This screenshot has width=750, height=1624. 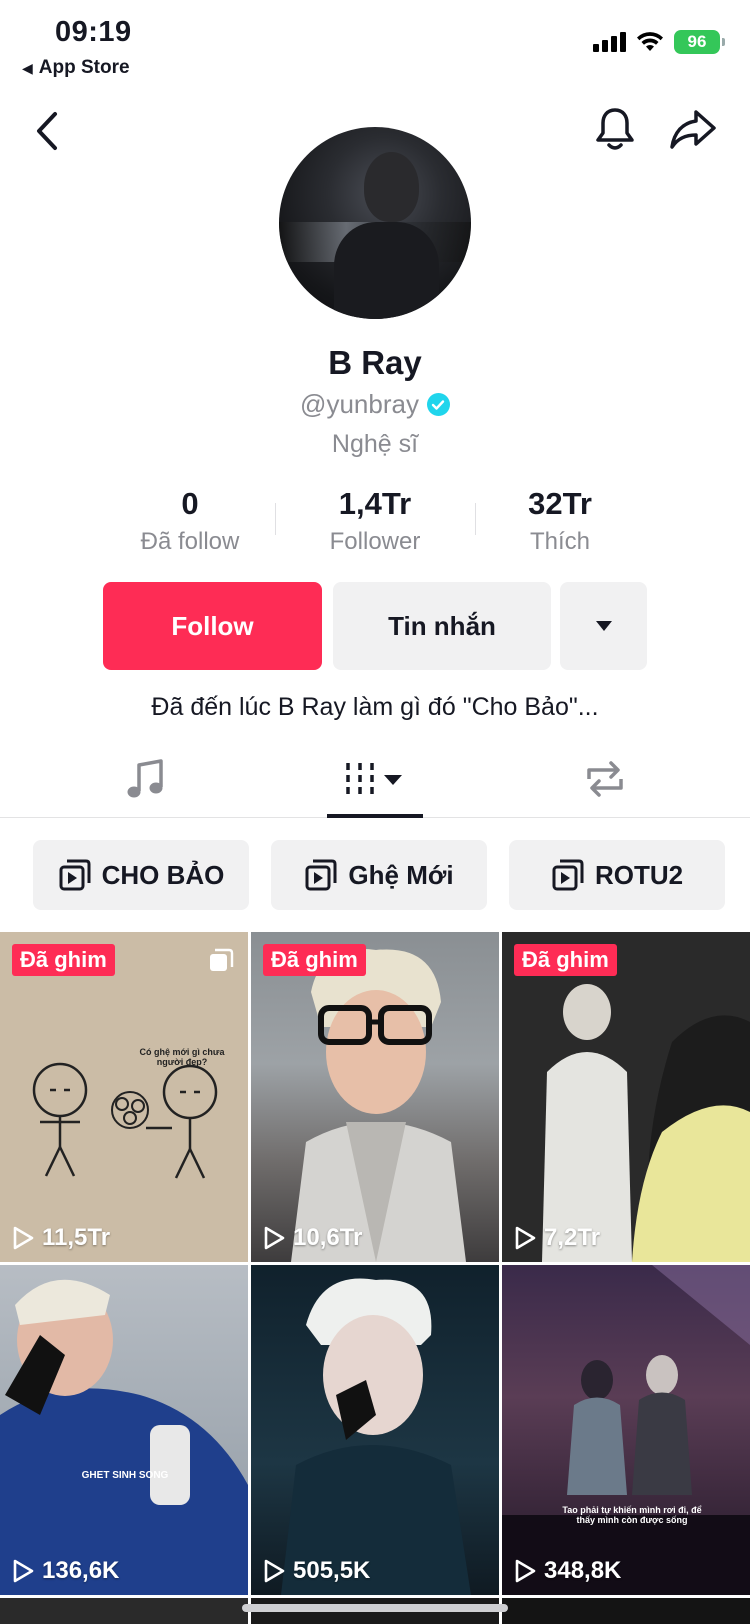 What do you see at coordinates (375, 541) in the screenshot?
I see `stat-followers-label: Follower` at bounding box center [375, 541].